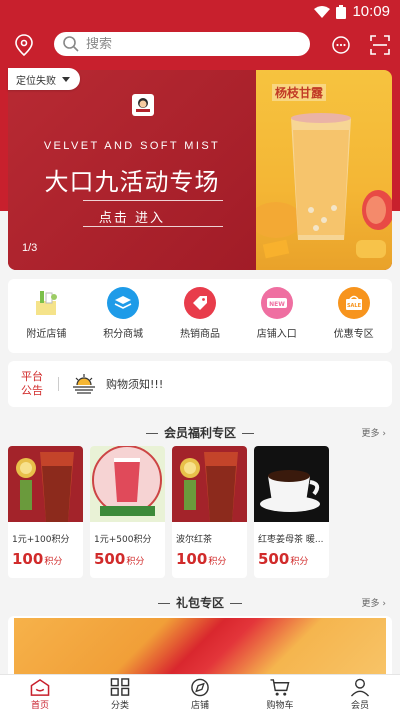 The height and width of the screenshot is (711, 400). I want to click on location-pin-icon, so click(24, 45).